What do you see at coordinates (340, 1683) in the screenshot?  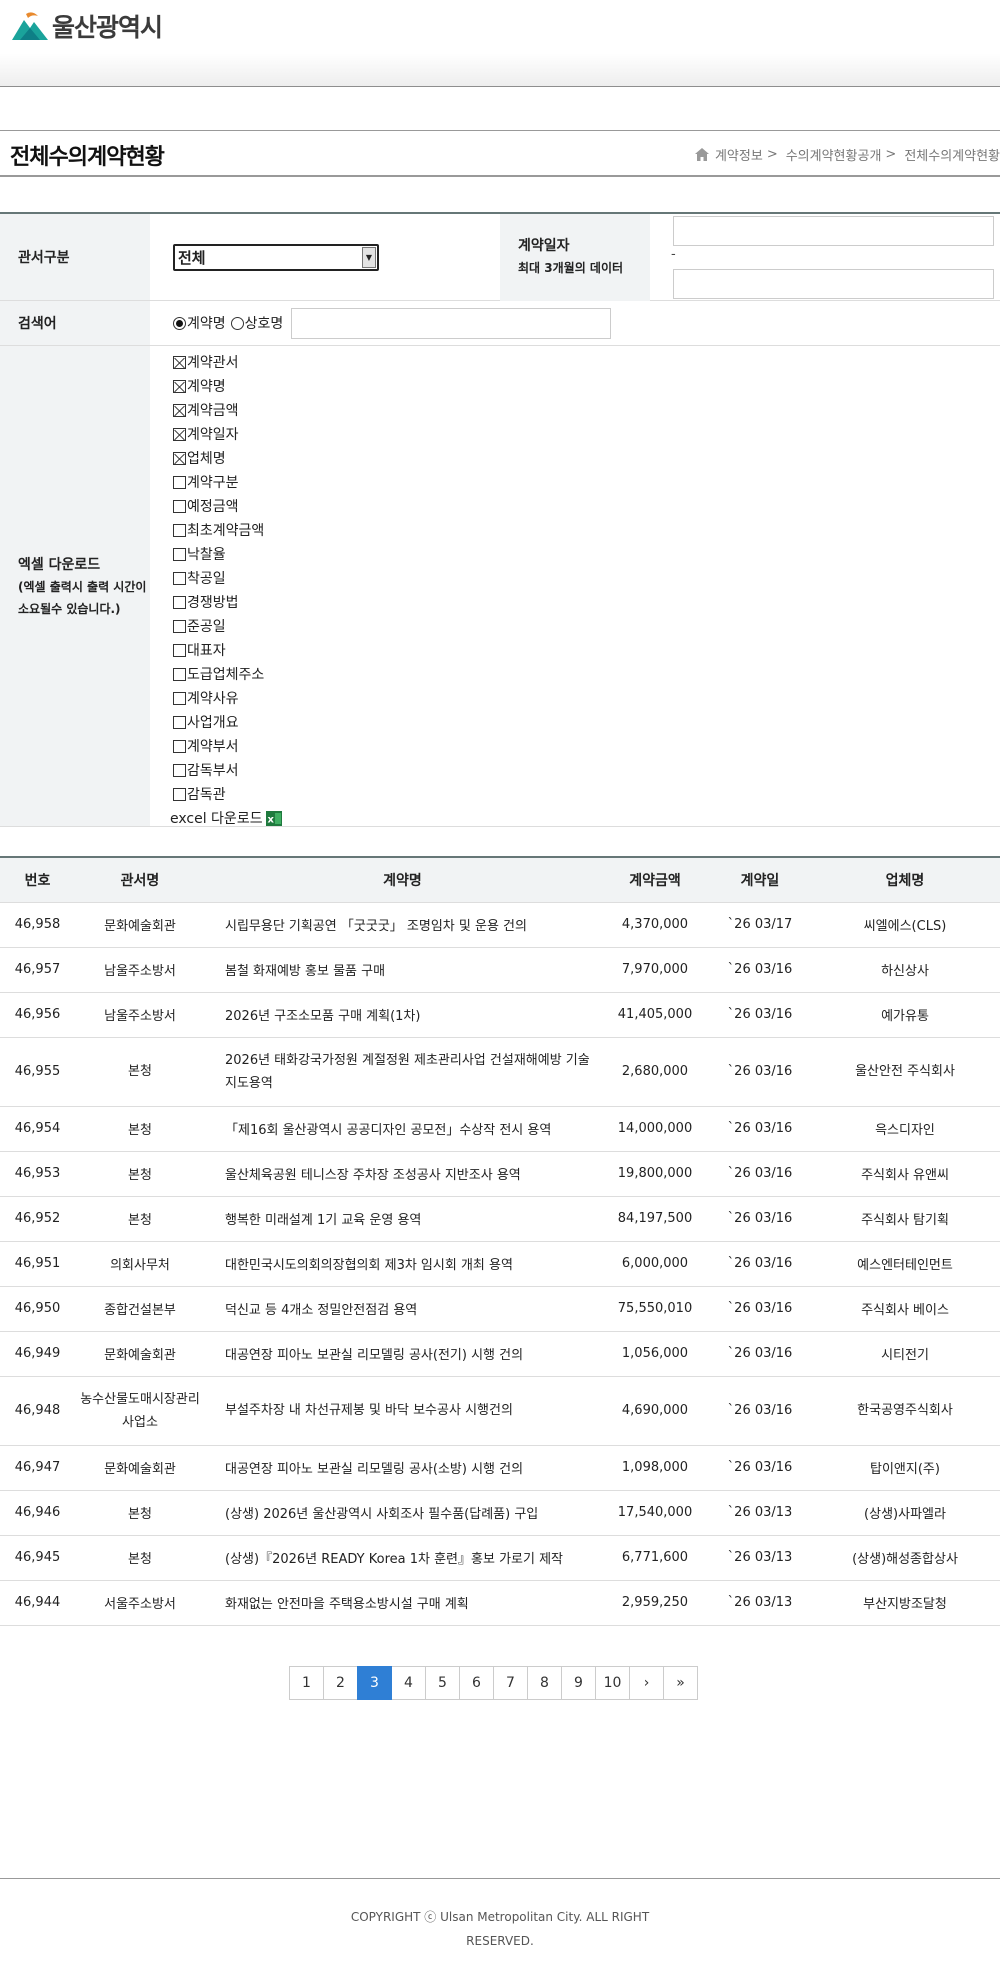 I see `page-button: 2` at bounding box center [340, 1683].